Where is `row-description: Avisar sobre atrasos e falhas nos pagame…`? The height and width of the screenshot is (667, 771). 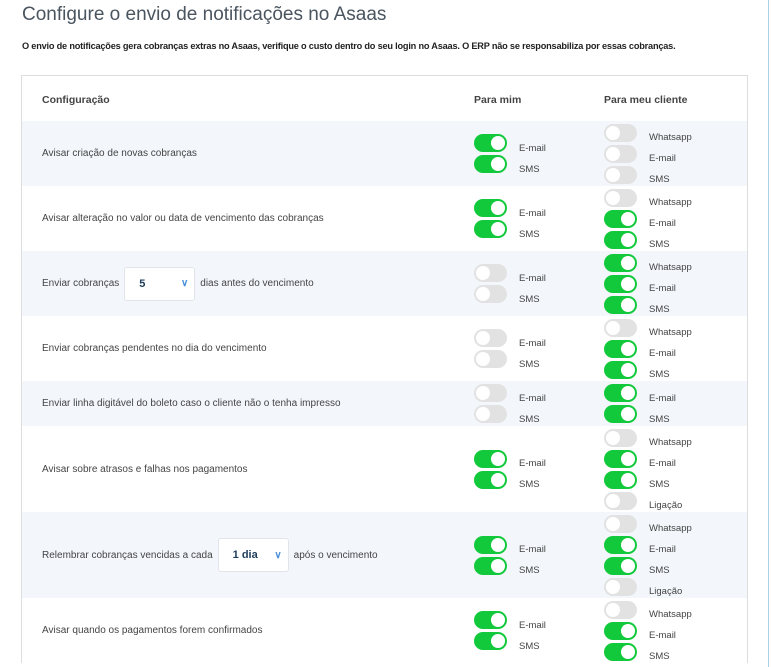
row-description: Avisar sobre atrasos e falhas nos pagame… is located at coordinates (145, 469).